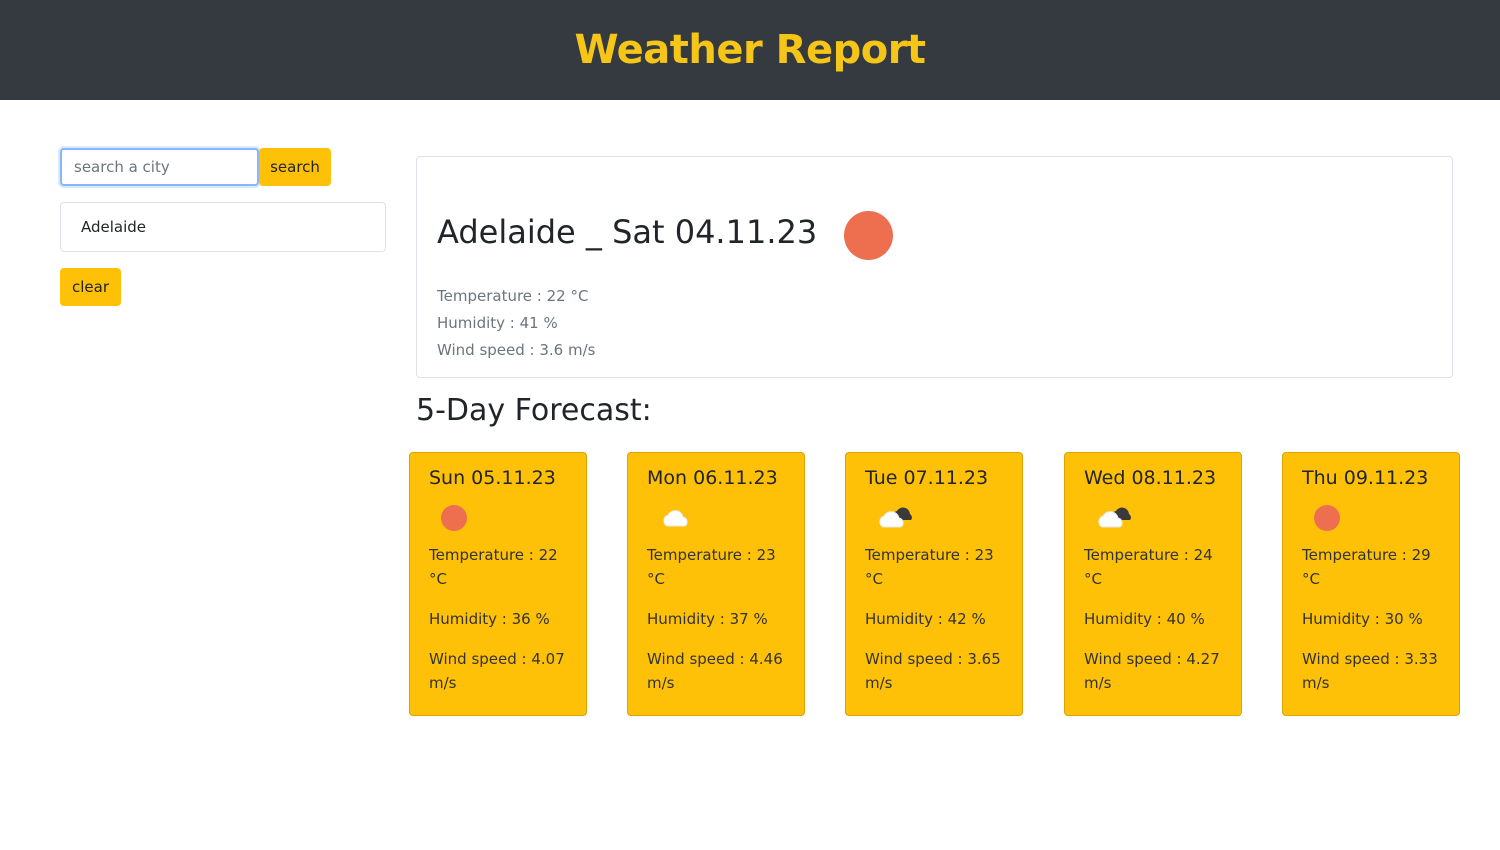  What do you see at coordinates (707, 619) in the screenshot?
I see `forecast-humidity: Humidity : 37 %` at bounding box center [707, 619].